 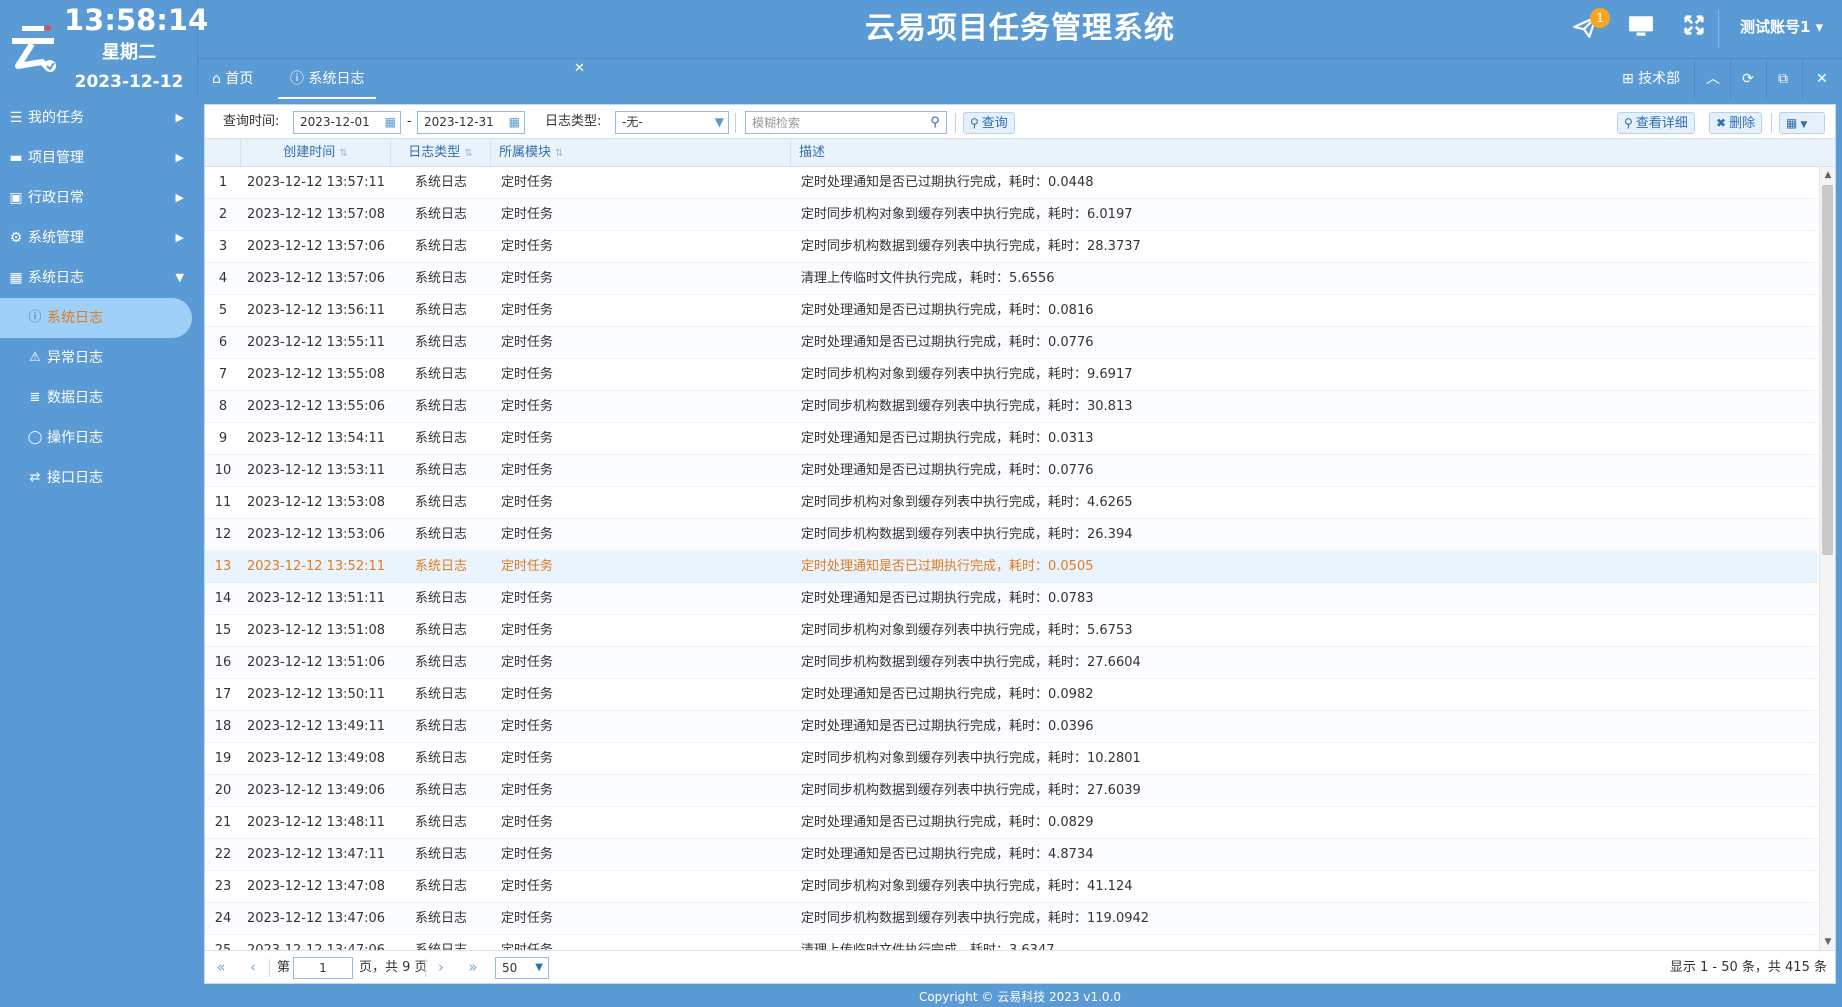 I want to click on sidebar-item-system-management: ⚙ 系统管理 ▶, so click(x=99, y=238).